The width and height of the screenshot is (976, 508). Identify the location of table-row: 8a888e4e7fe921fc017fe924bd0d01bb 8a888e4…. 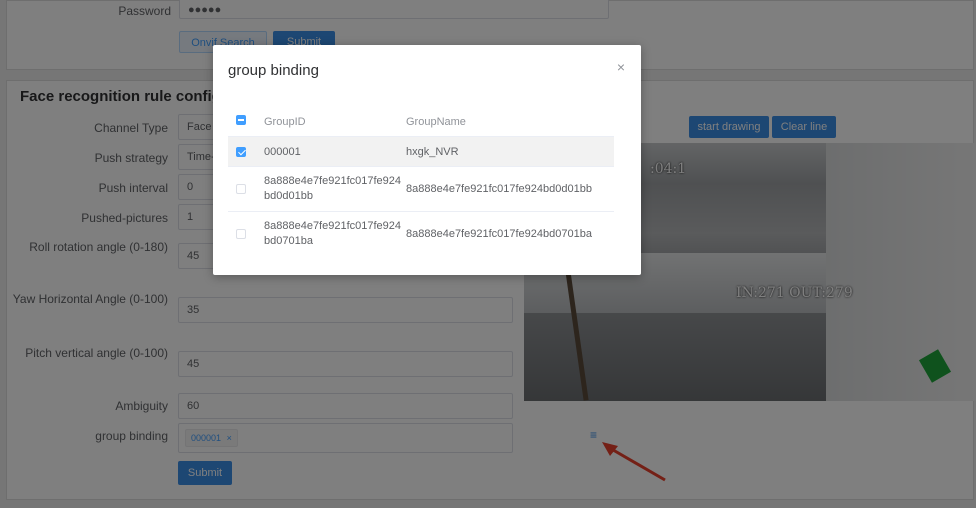
(421, 189).